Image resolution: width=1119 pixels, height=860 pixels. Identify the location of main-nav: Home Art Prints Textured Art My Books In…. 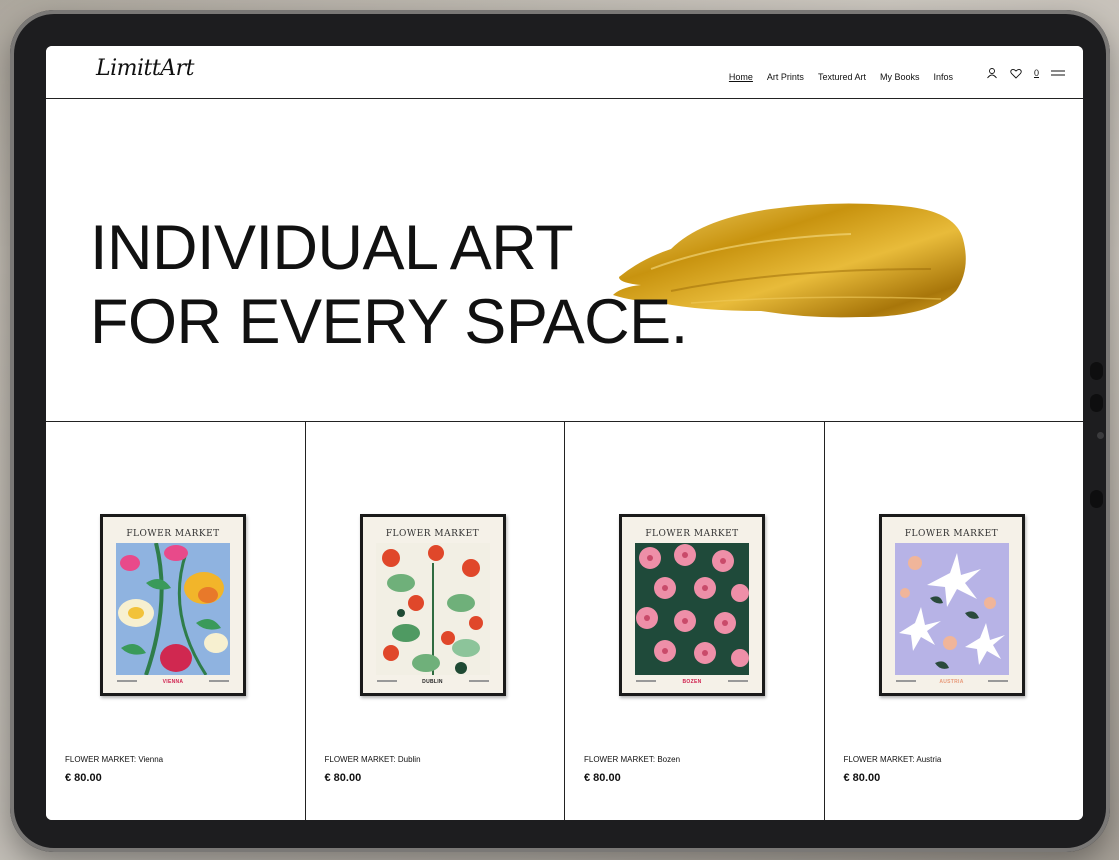
(841, 77).